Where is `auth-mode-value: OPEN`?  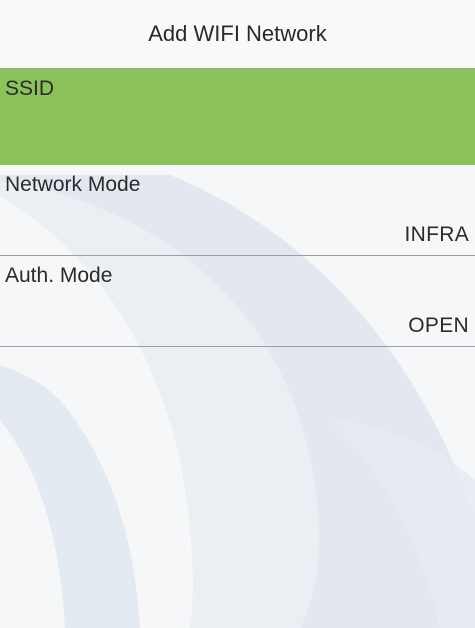 auth-mode-value: OPEN is located at coordinates (438, 325).